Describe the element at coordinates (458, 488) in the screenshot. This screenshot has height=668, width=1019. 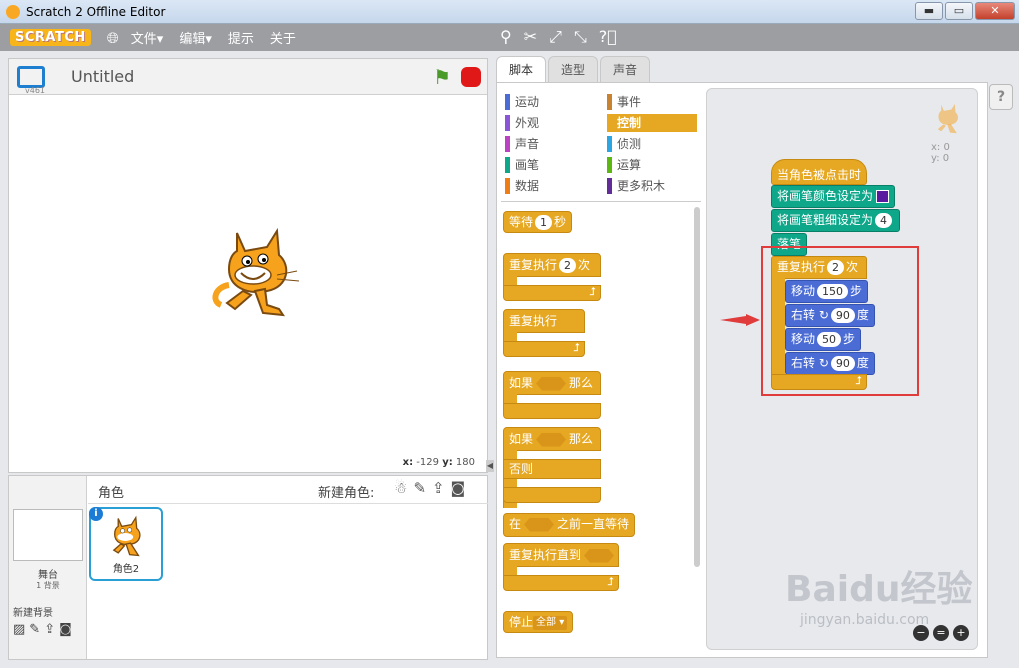
I see `camera-sprite-icon: ◙` at that location.